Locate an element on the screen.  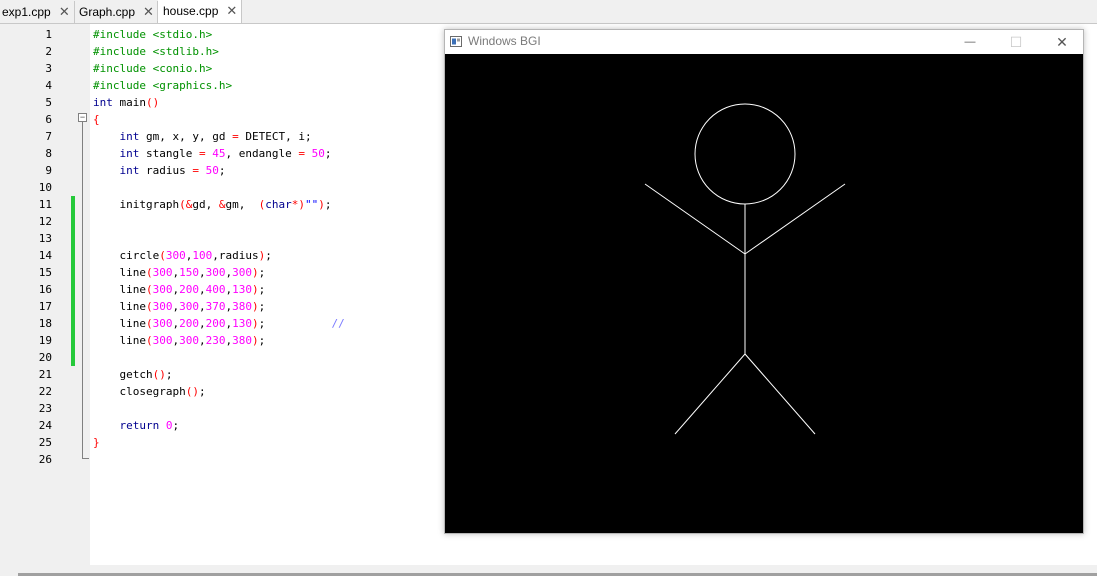
code-line: { is located at coordinates (96, 119).